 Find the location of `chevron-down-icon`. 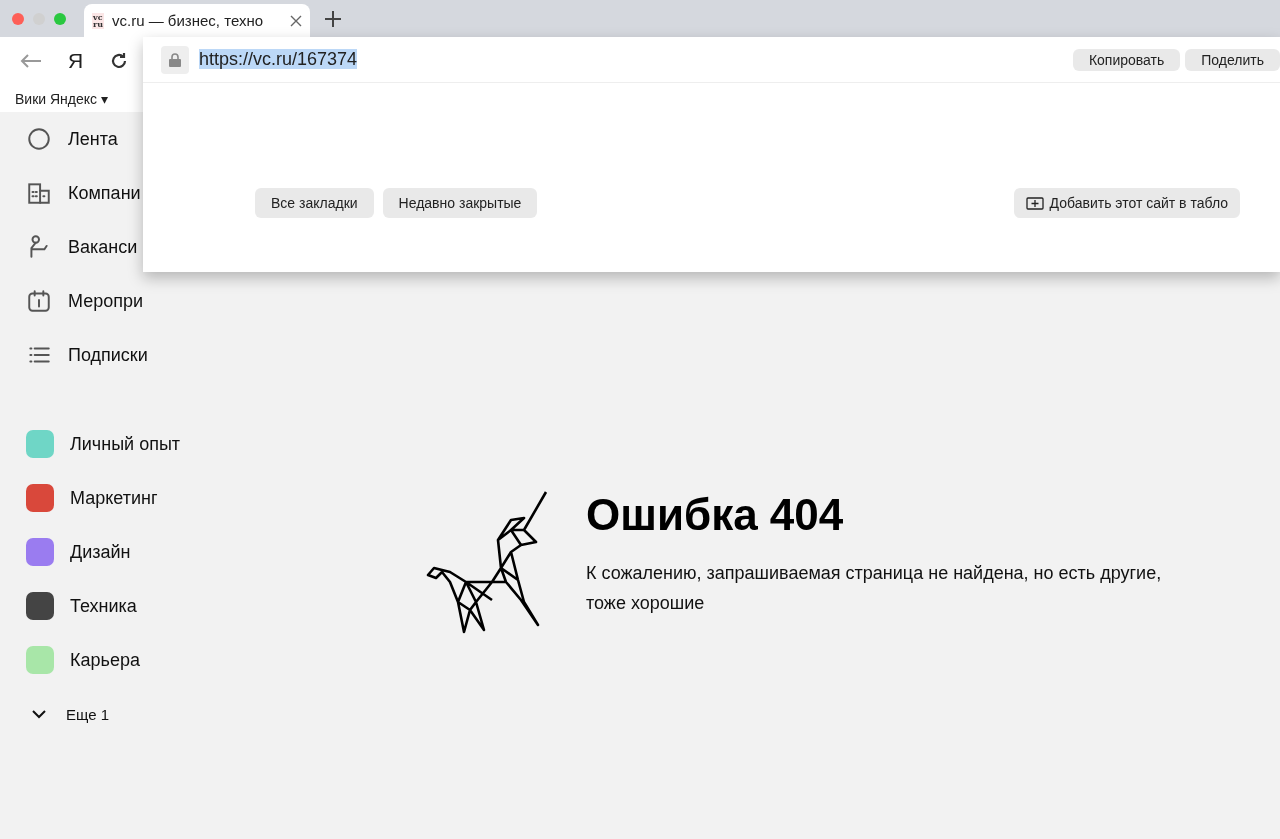

chevron-down-icon is located at coordinates (39, 714).